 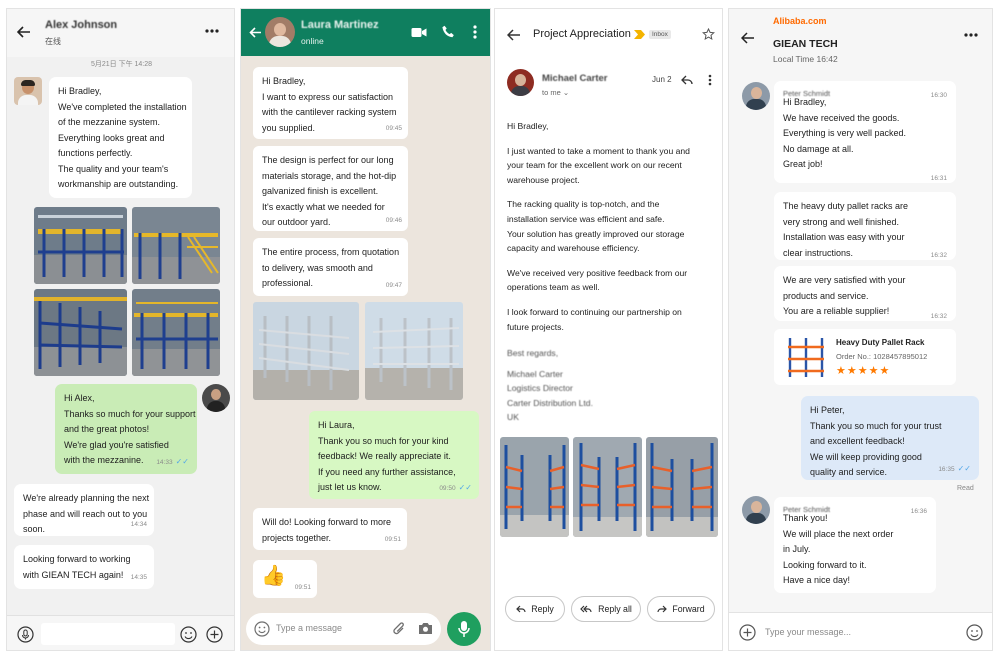 I want to click on message-time: 14:33 ✓✓, so click(x=172, y=461).